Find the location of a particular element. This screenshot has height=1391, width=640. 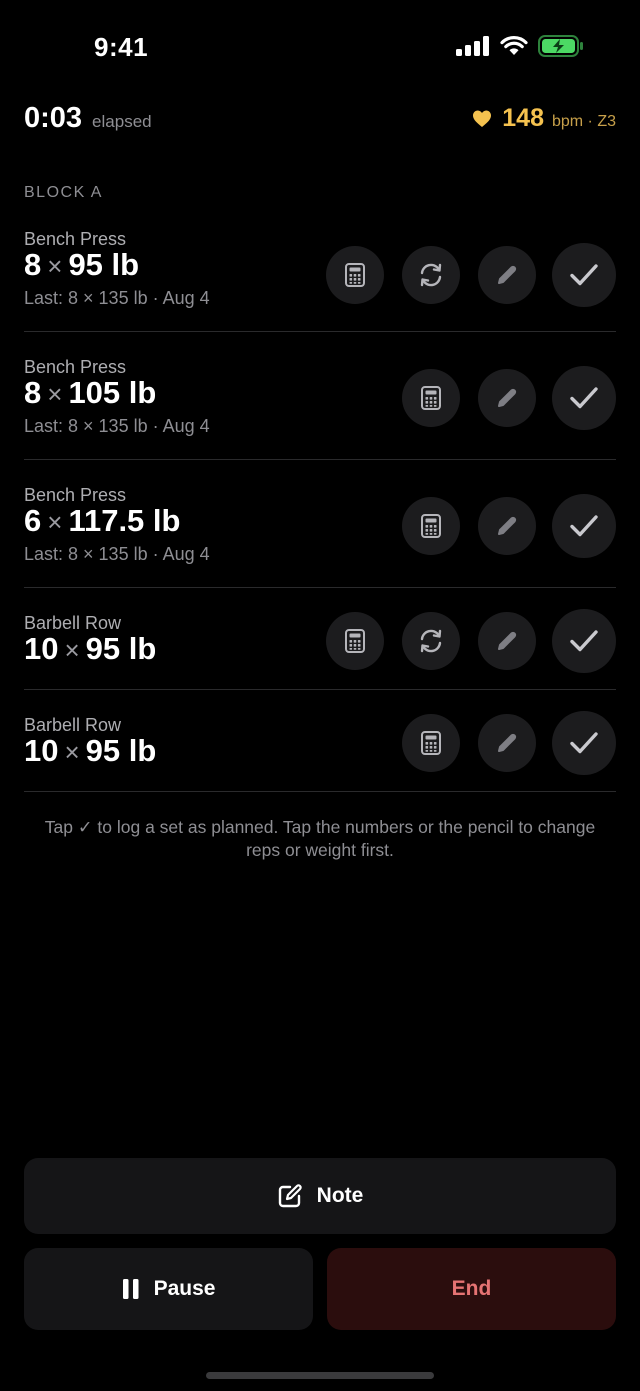

battery-charging-icon is located at coordinates (560, 46).